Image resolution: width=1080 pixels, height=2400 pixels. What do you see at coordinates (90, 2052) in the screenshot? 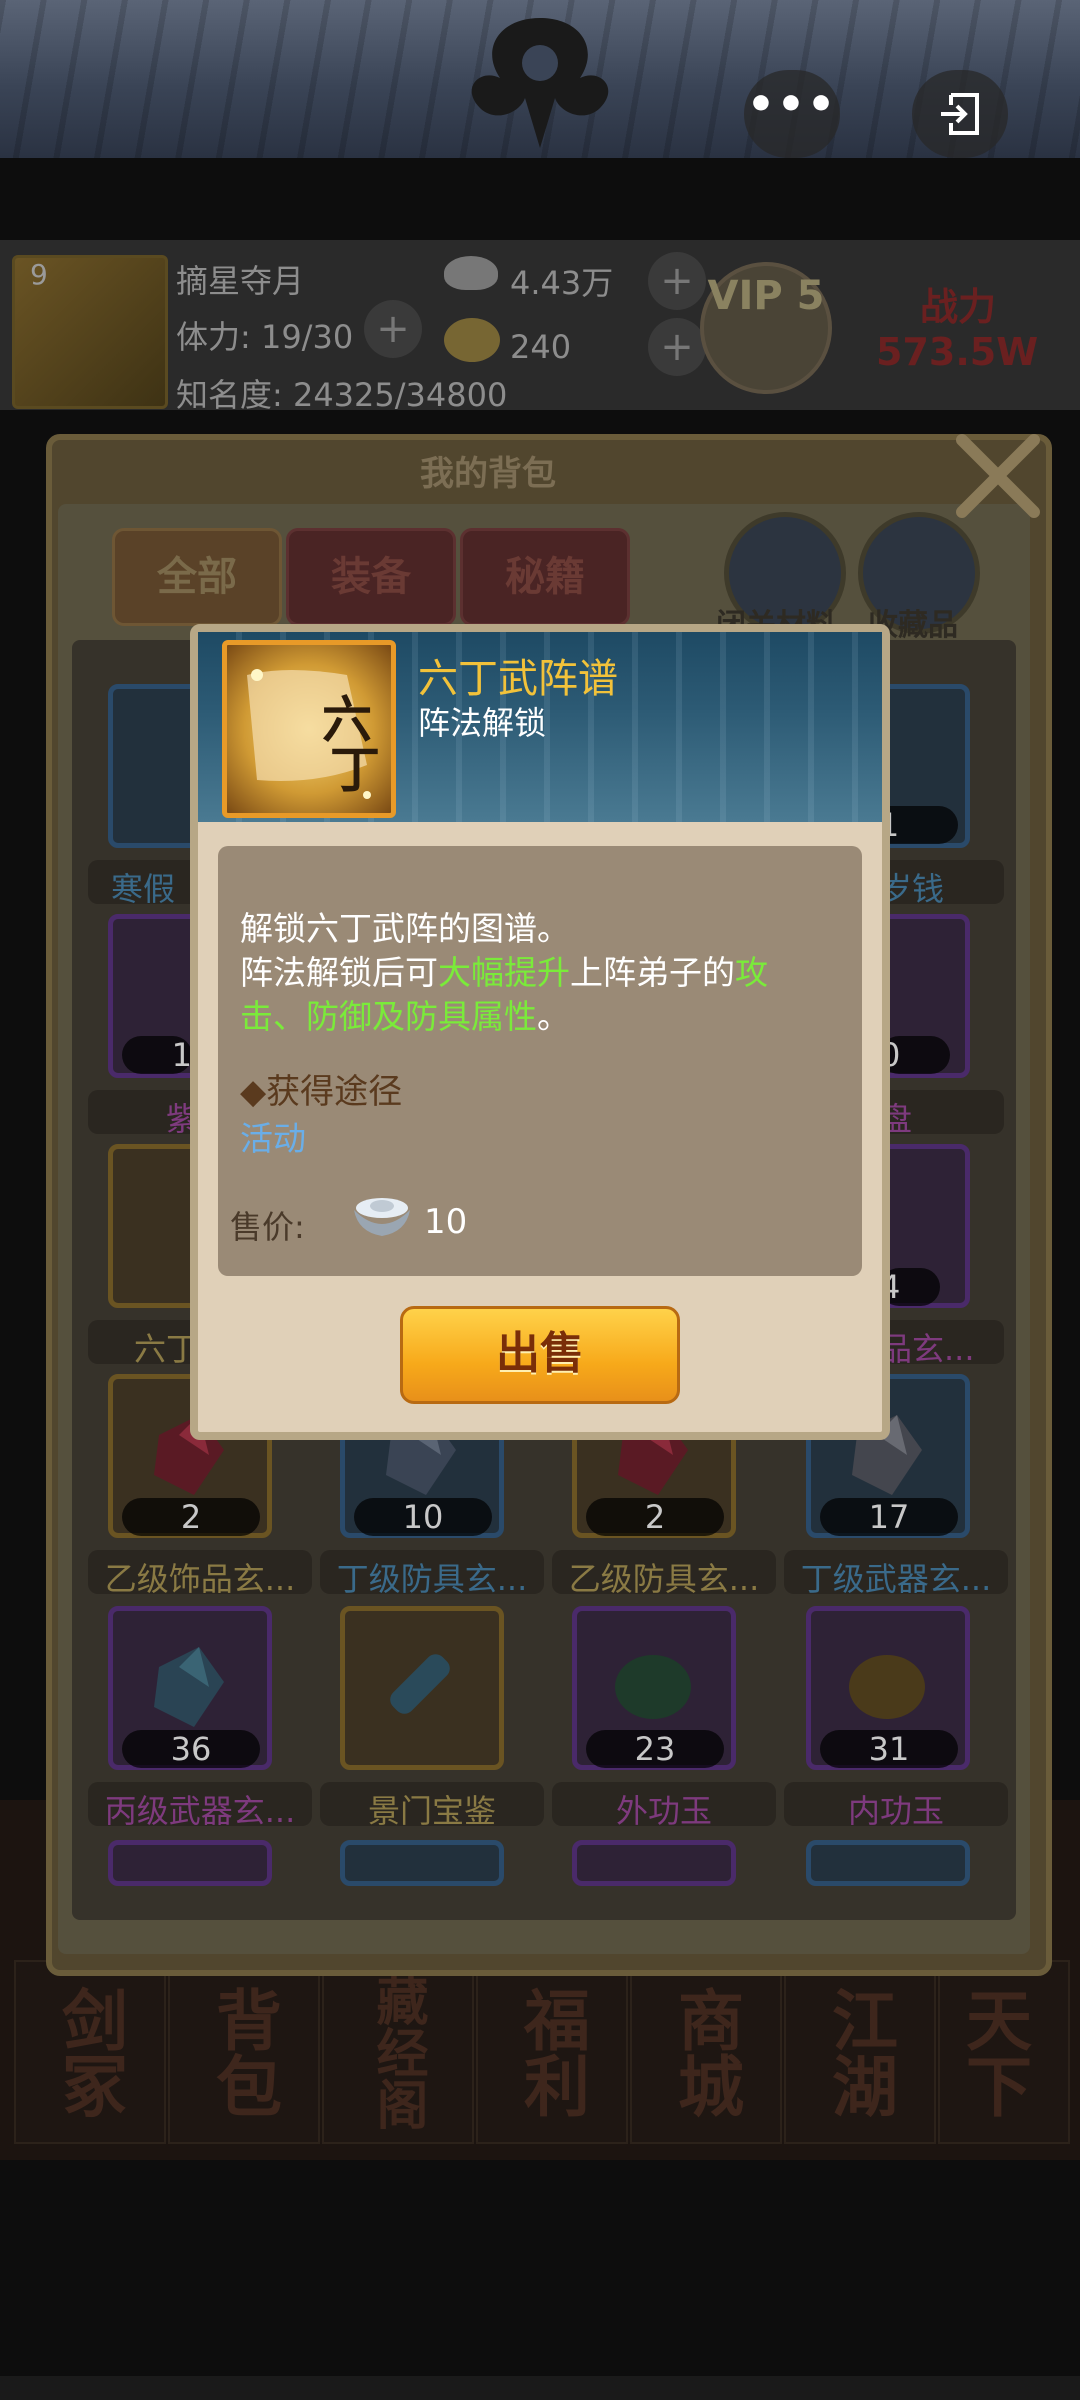
I see `nav-sword-tomb: 剑冢` at bounding box center [90, 2052].